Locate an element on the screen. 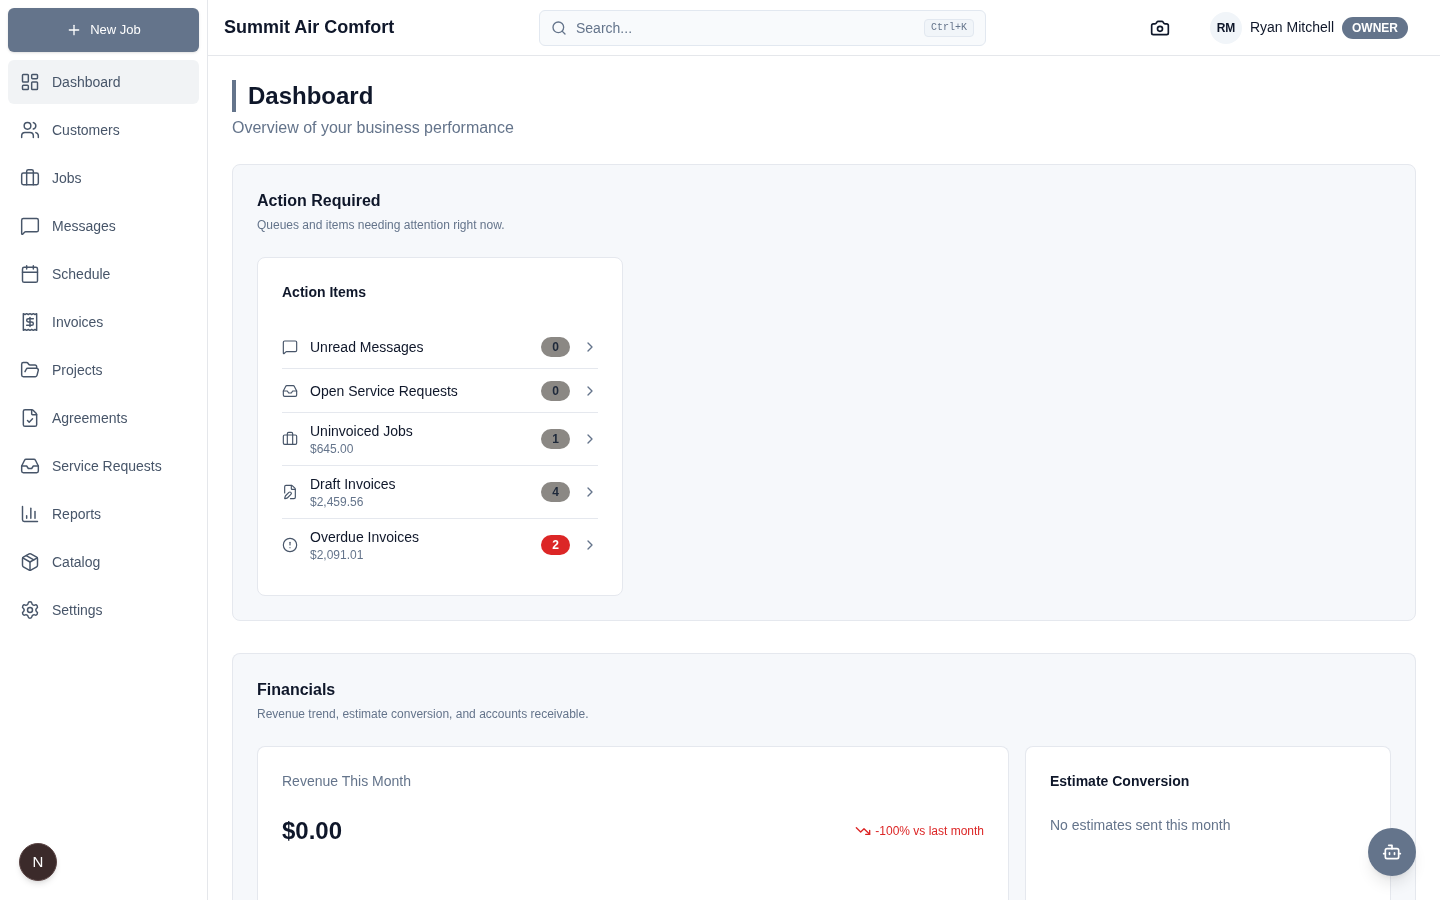  section-description: Queues and items needing attention right now. is located at coordinates (381, 225).